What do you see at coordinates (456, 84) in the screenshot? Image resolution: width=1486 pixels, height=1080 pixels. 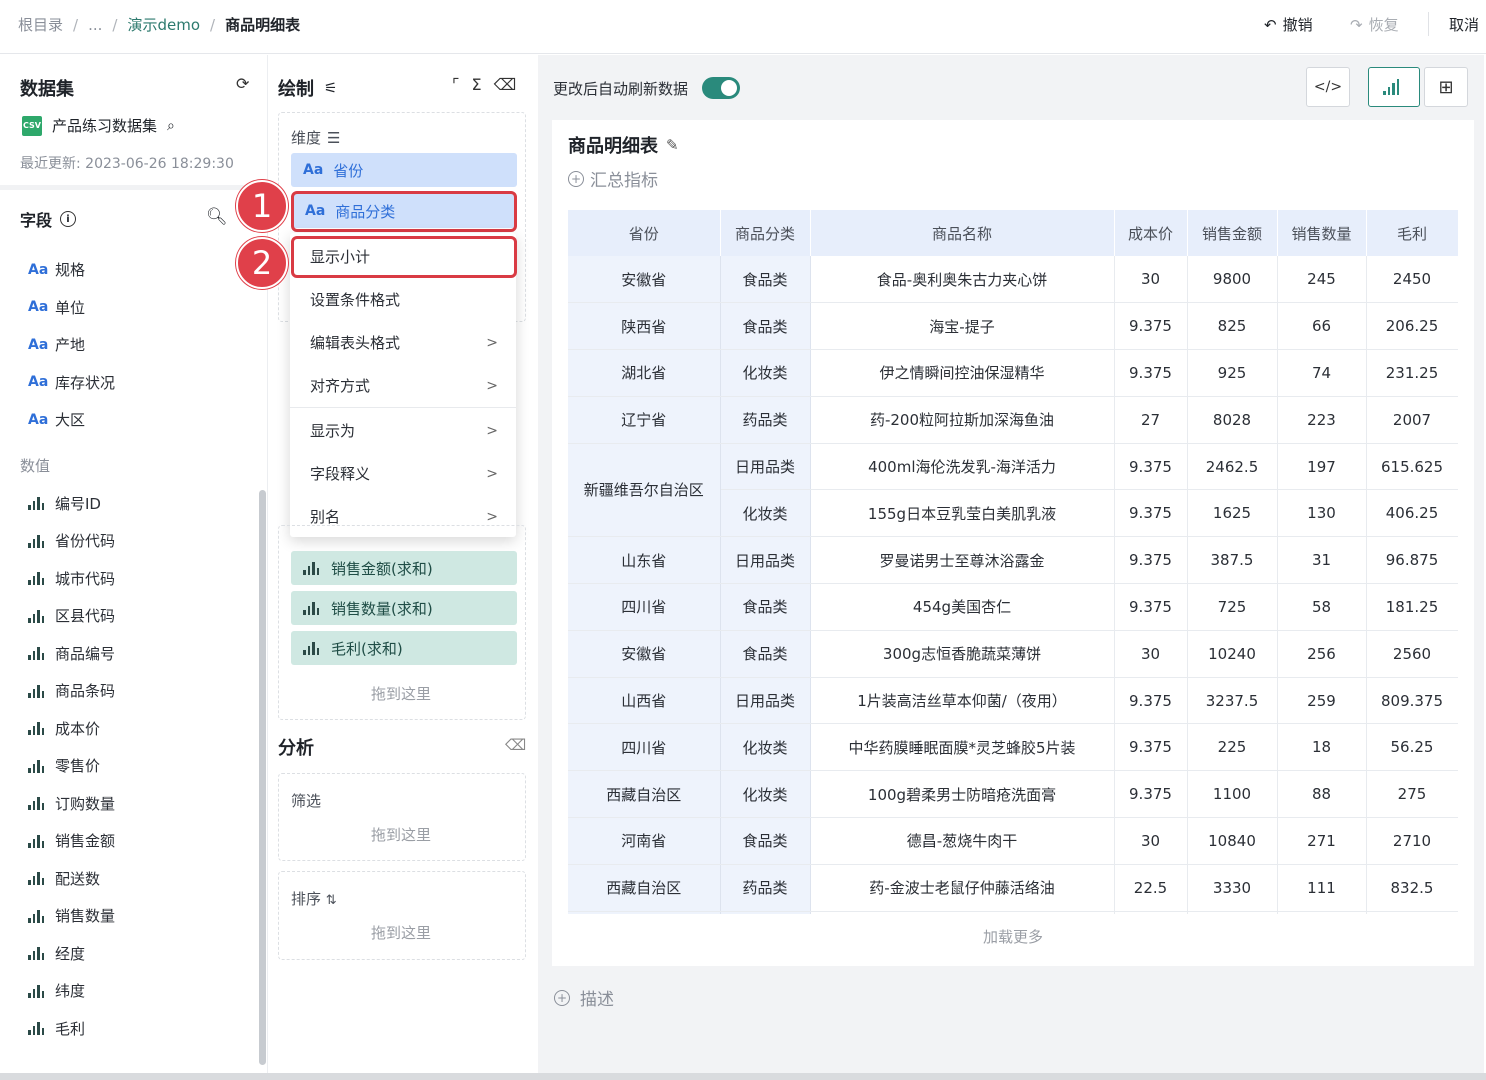 I see `corner-icon: ⌜` at bounding box center [456, 84].